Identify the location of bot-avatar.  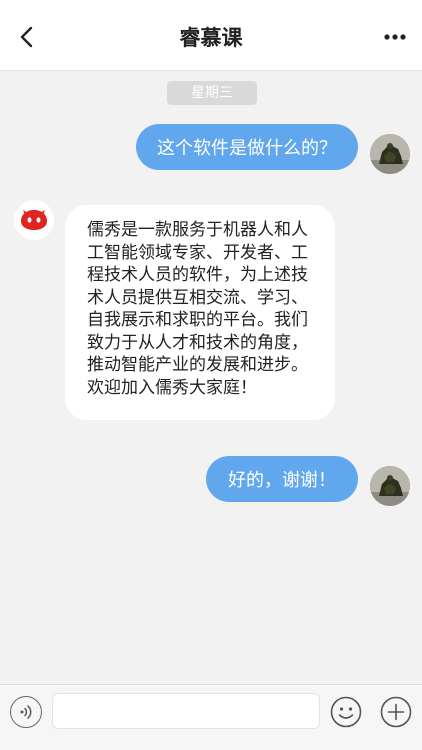
(34, 220).